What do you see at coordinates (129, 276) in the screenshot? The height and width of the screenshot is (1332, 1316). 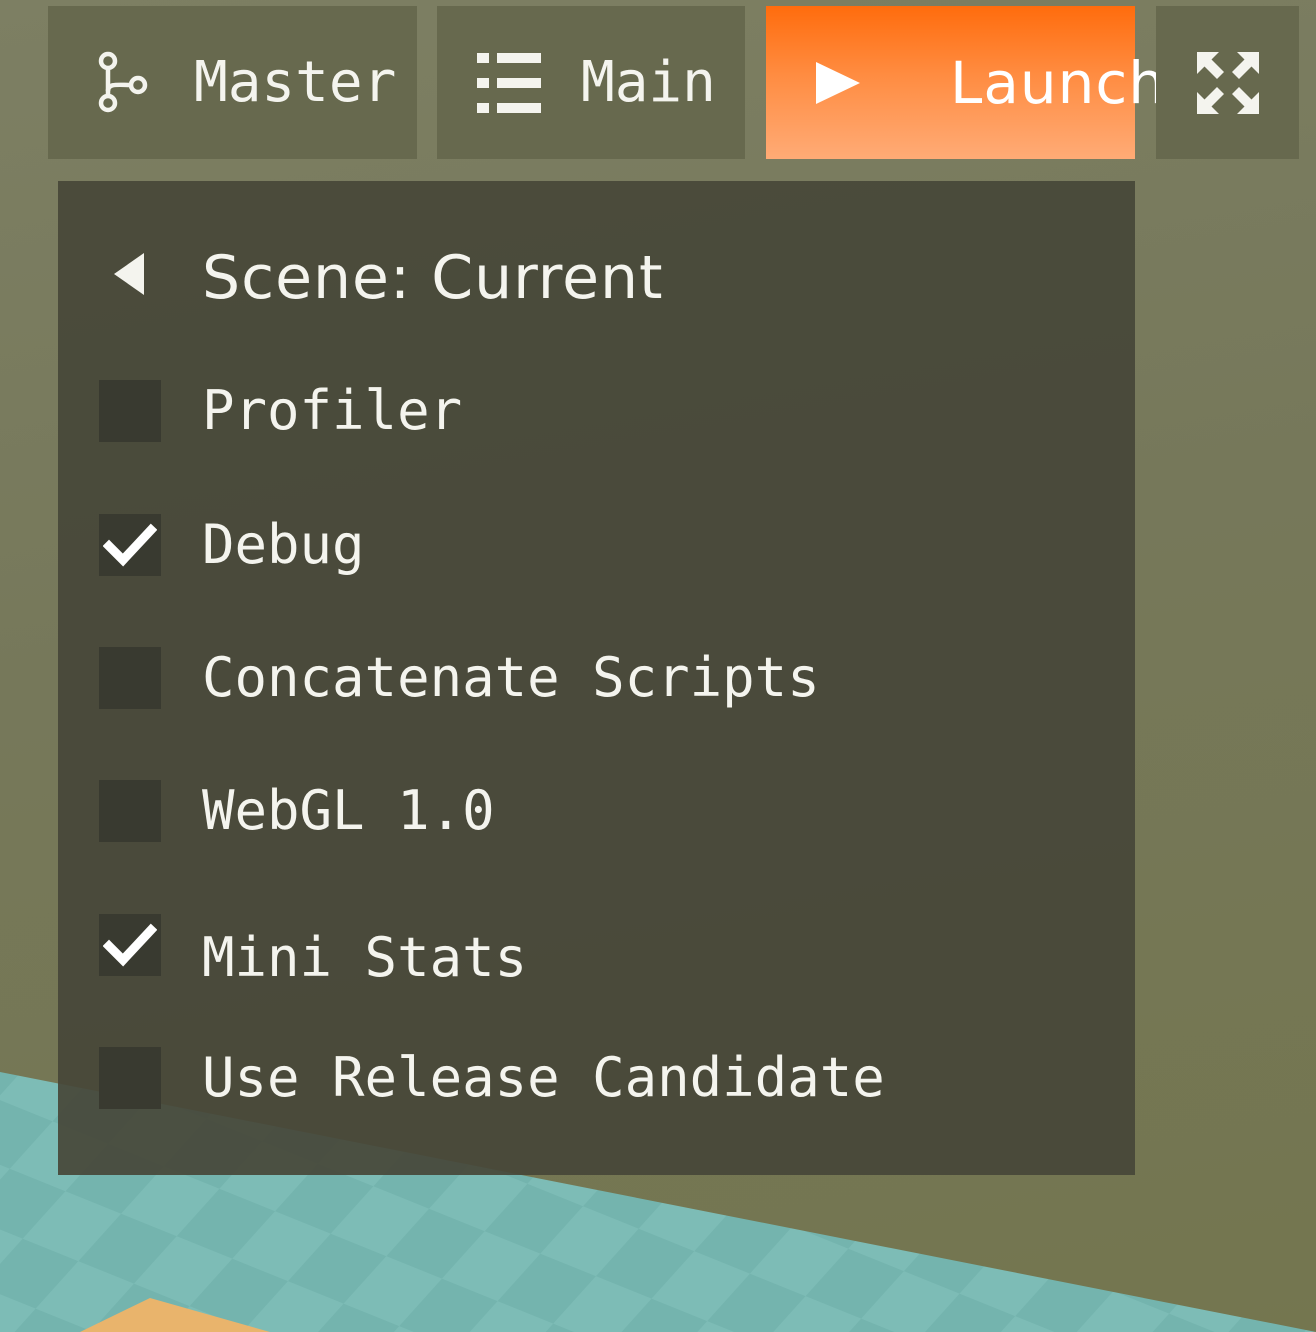 I see `caret-left-icon` at bounding box center [129, 276].